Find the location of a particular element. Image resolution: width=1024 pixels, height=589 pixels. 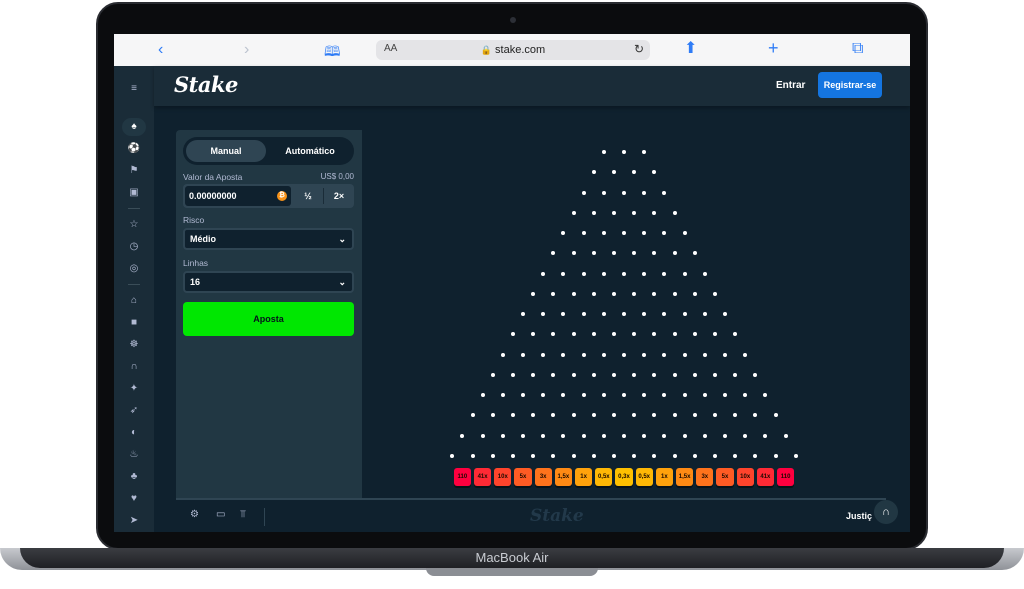

promotions-icon: ⚑ is located at coordinates (134, 171).